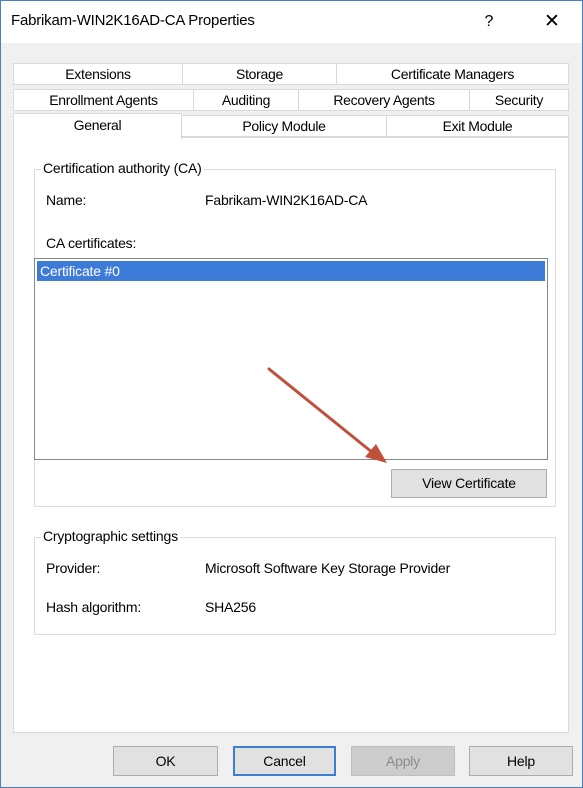 The image size is (583, 788). Describe the element at coordinates (98, 74) in the screenshot. I see `tab-extensions: Extensions` at that location.